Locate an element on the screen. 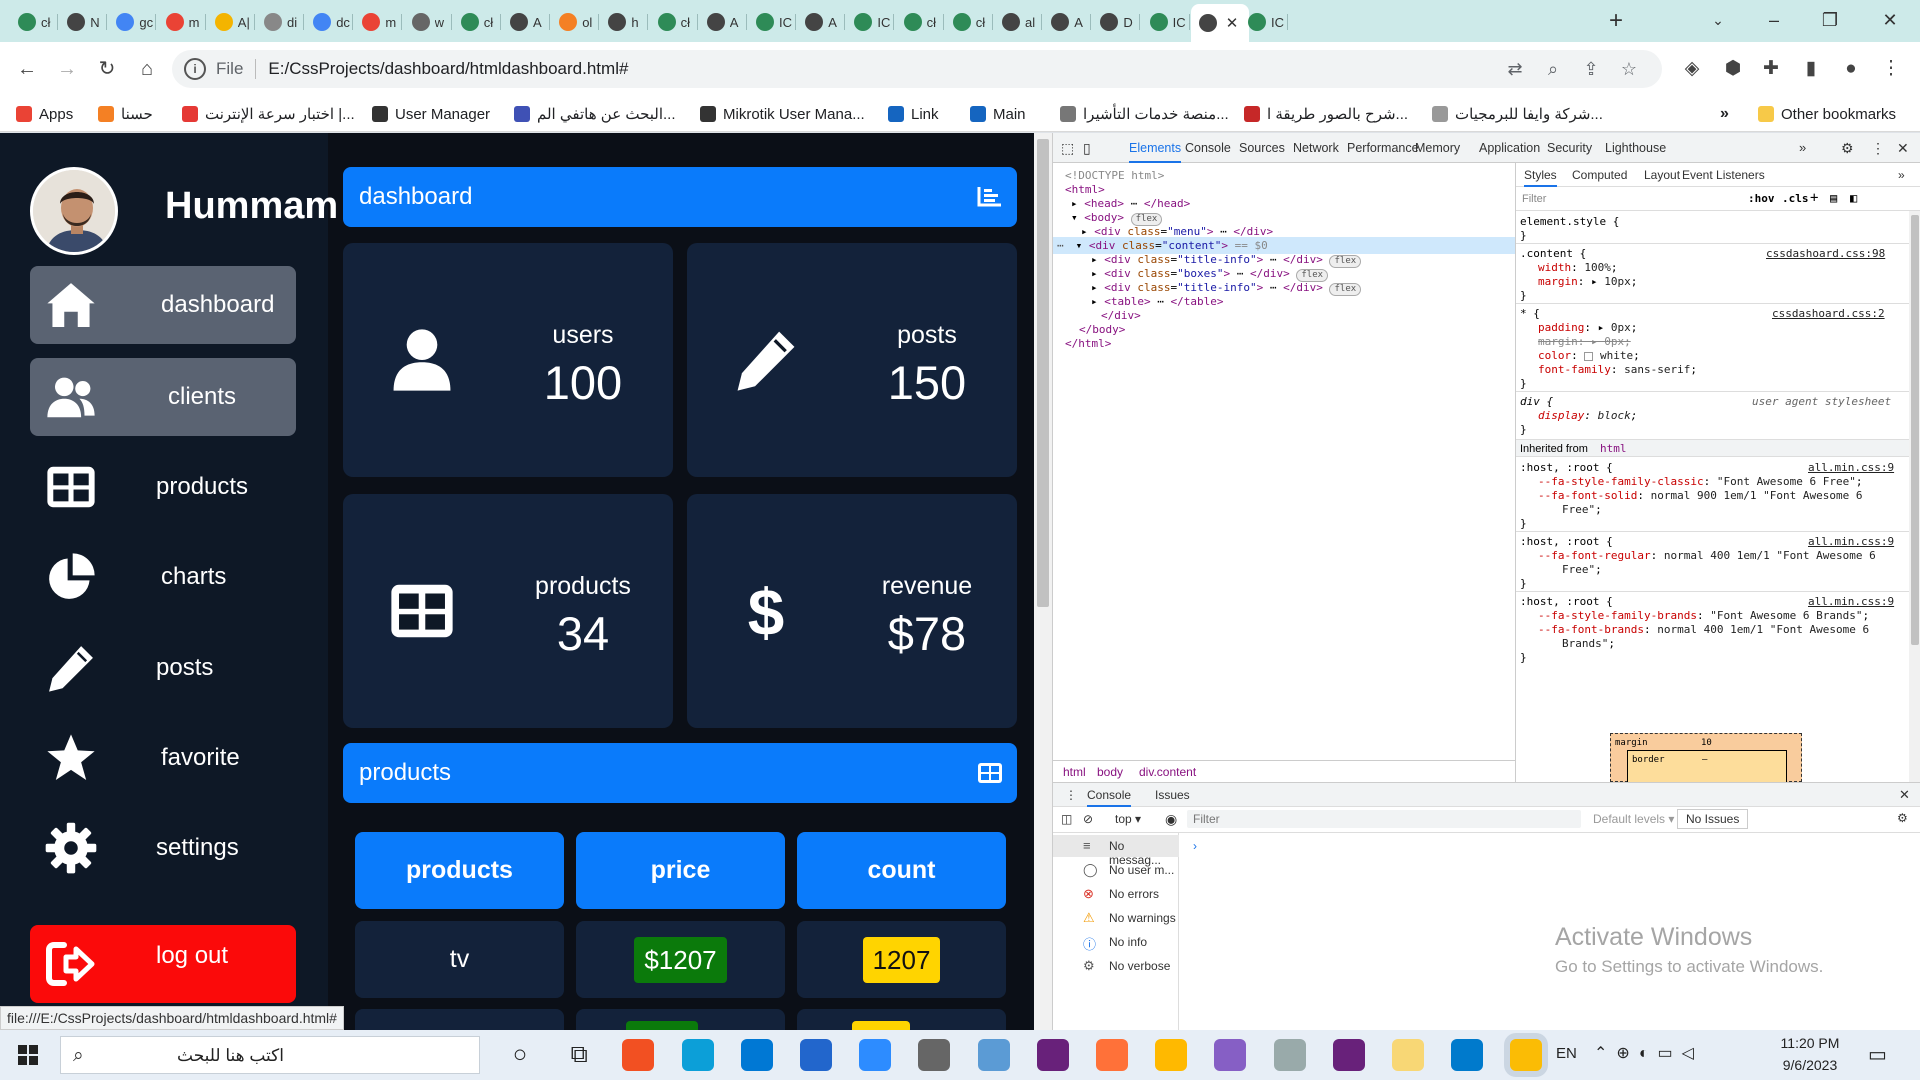 This screenshot has width=1920, height=1080. content-rule-selector: .content { is located at coordinates (1553, 254).